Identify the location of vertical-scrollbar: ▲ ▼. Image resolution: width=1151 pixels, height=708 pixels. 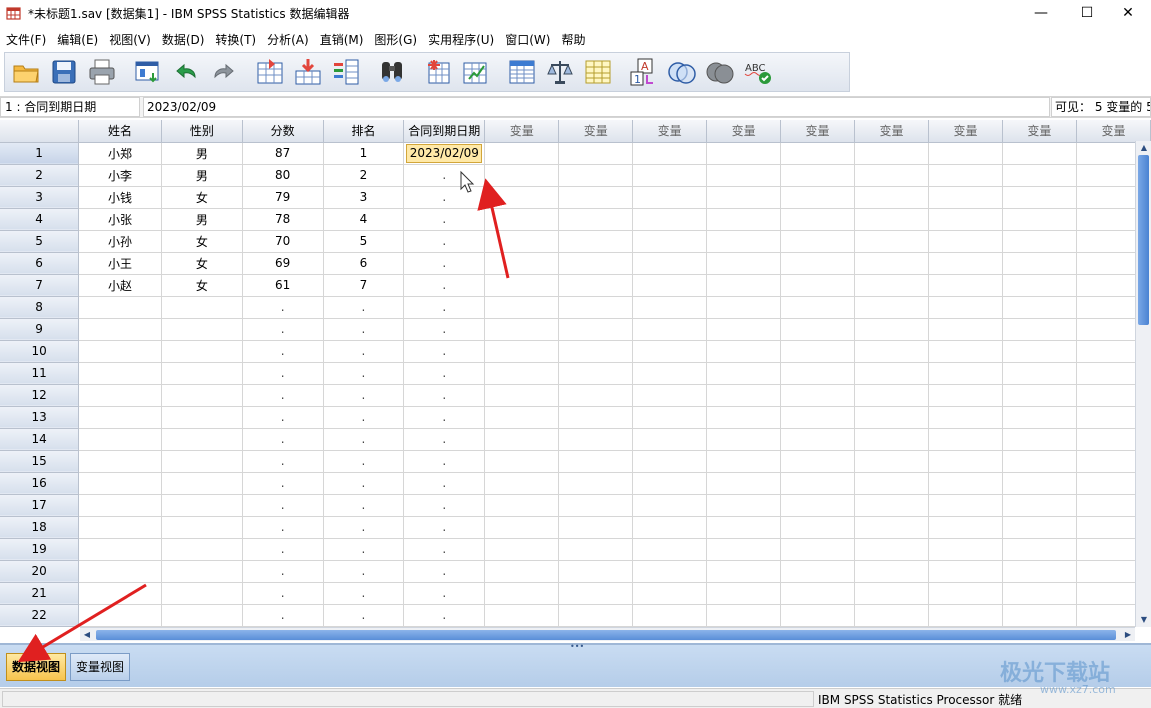
(1143, 384).